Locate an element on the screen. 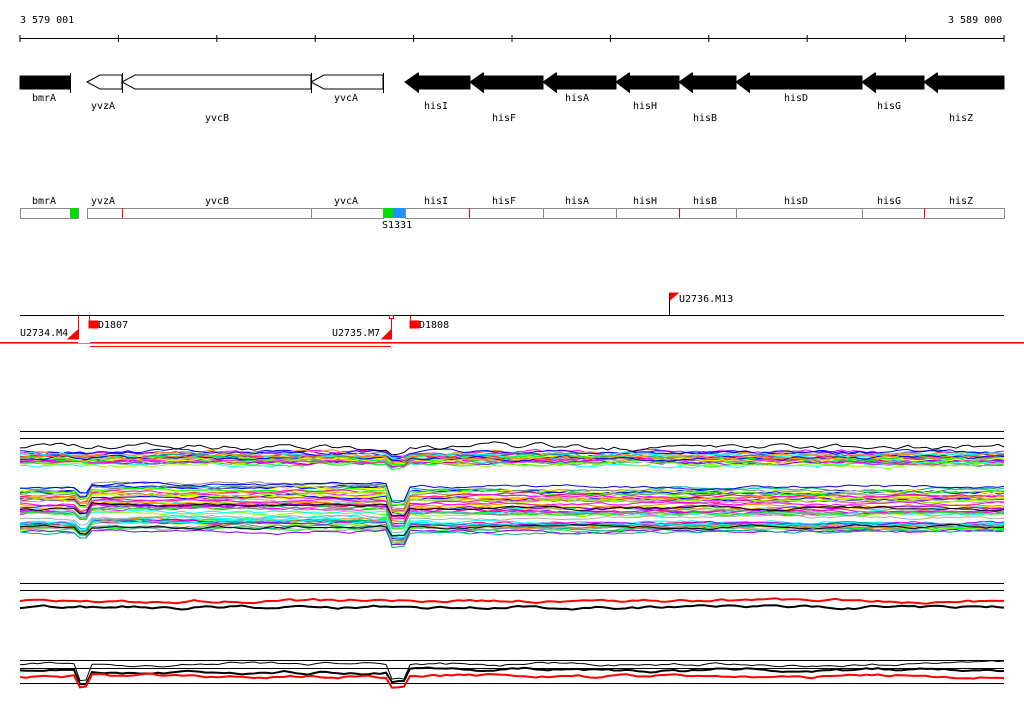 The height and width of the screenshot is (714, 1024). feature-label: D1808 is located at coordinates (434, 325).